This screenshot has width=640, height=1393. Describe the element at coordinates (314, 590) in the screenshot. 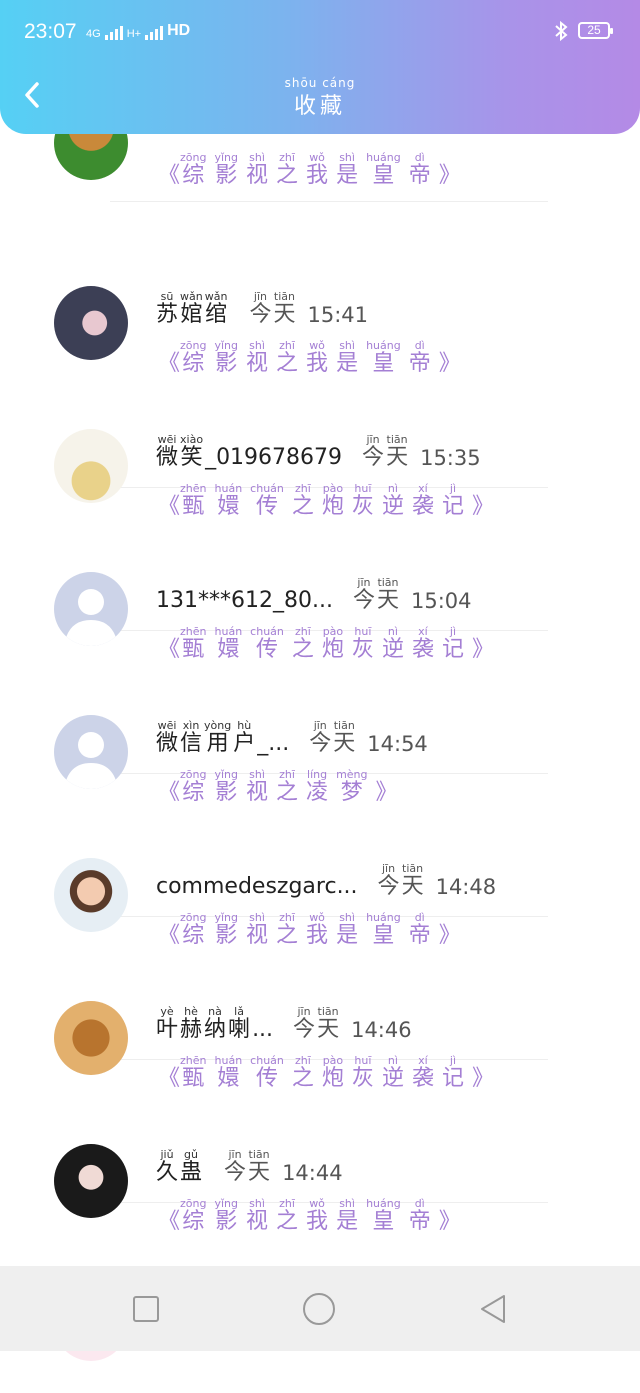

I see `user-name: 131***612_80... jīn 今 tiān 天 15:04` at that location.